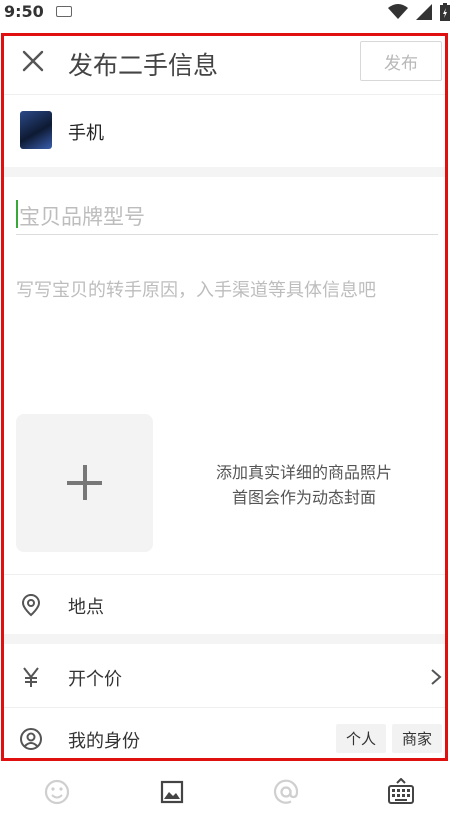 The height and width of the screenshot is (820, 458). What do you see at coordinates (31, 739) in the screenshot?
I see `user-circle-icon` at bounding box center [31, 739].